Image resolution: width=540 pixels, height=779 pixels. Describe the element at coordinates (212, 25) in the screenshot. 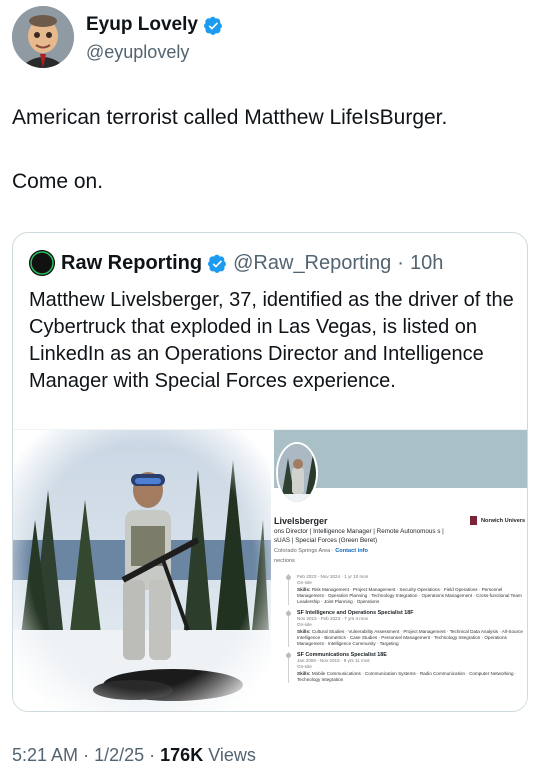

I see `verified-badge-icon` at that location.